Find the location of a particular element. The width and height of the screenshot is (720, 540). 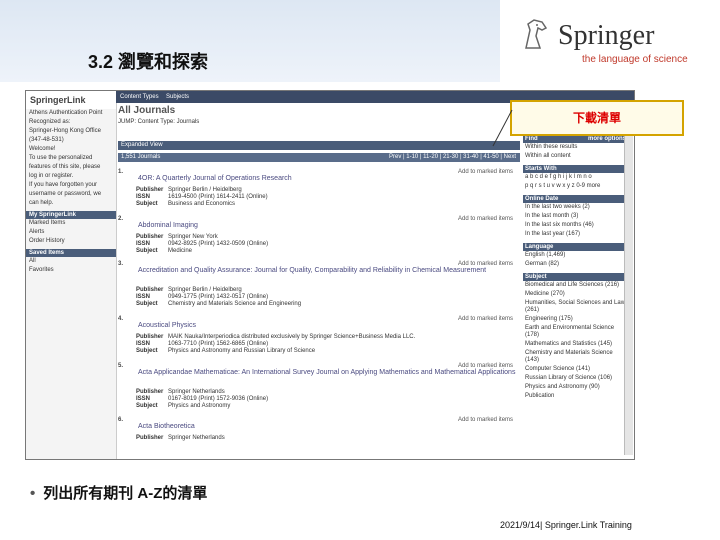

expanded-view-label: Expanded View is located at coordinates (142, 145).